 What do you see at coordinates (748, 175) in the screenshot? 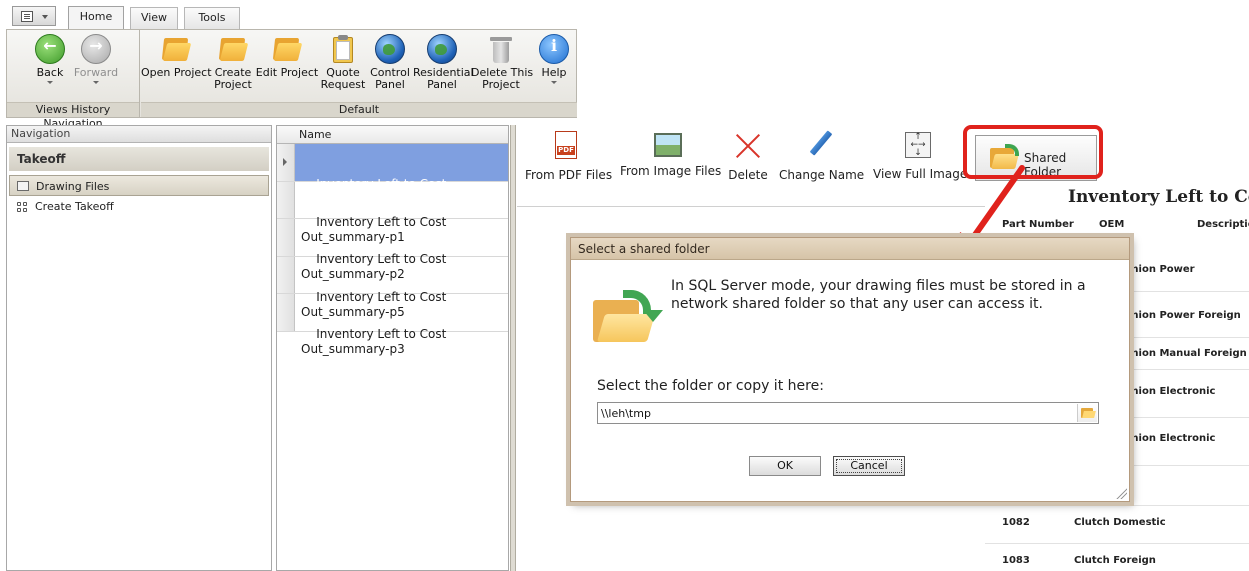
I see `delete-label: Delete` at bounding box center [748, 175].